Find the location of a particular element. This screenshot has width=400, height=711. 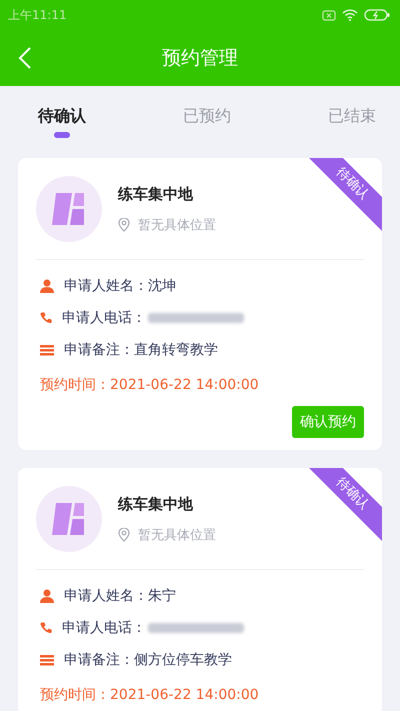

tab: 已结束 is located at coordinates (352, 110).